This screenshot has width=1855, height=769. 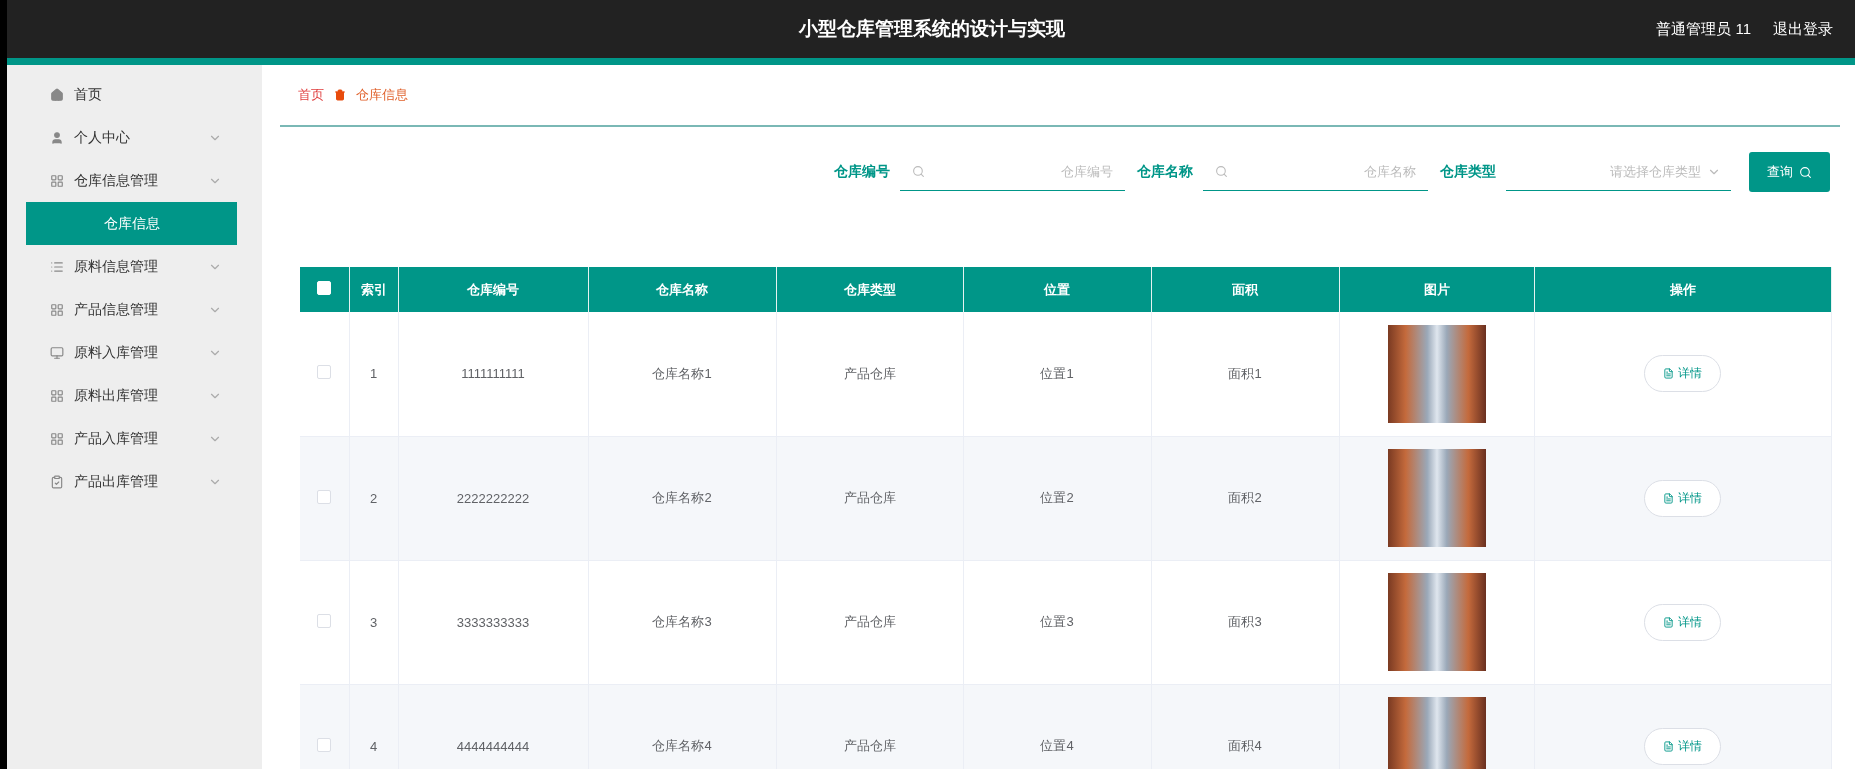 What do you see at coordinates (311, 95) in the screenshot?
I see `breadcrumb-link: 首页` at bounding box center [311, 95].